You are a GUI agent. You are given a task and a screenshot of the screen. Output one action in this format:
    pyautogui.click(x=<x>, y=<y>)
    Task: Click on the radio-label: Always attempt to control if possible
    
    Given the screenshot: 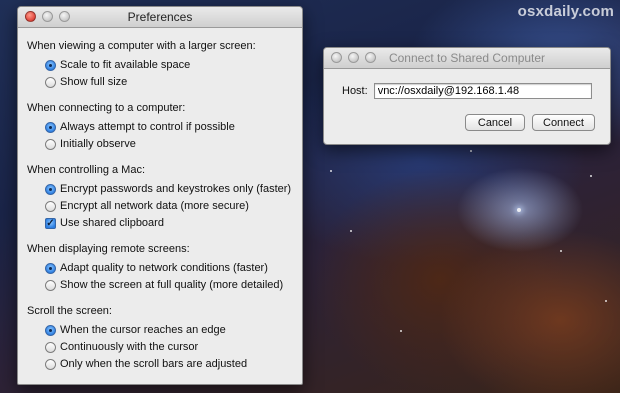 What is the action you would take?
    pyautogui.click(x=147, y=127)
    